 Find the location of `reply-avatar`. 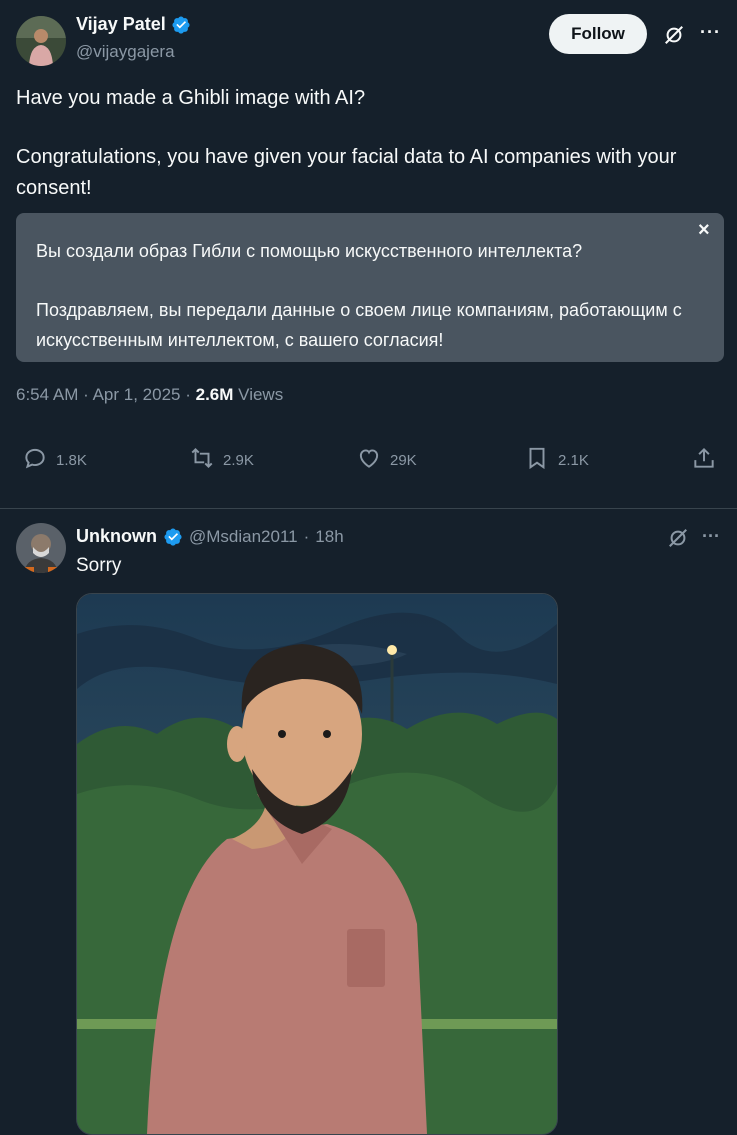

reply-avatar is located at coordinates (41, 548).